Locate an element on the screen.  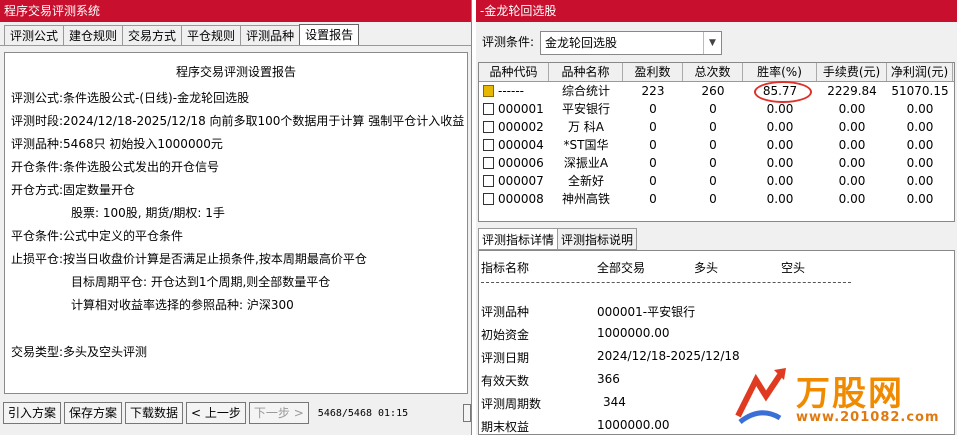
table-cell: 000008 is located at coordinates (514, 199).